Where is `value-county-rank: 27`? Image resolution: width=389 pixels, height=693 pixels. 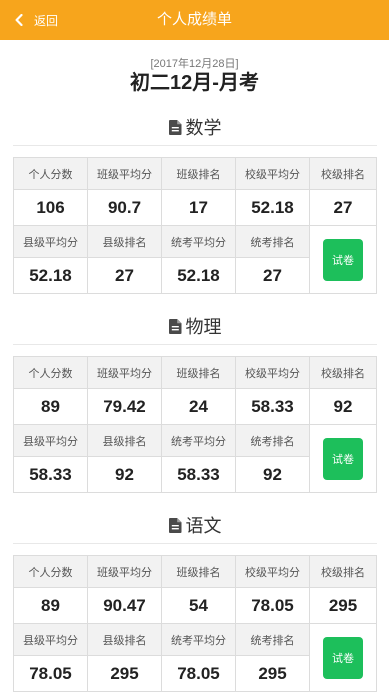 value-county-rank: 27 is located at coordinates (124, 275).